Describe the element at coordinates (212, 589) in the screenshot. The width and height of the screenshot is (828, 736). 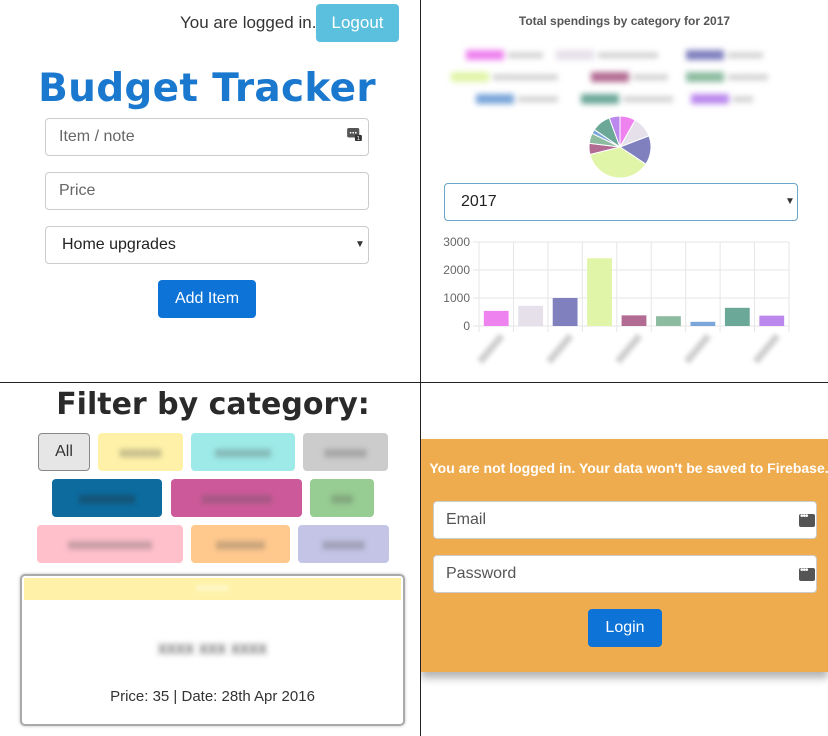
I see `item-card-header: xxxxxx` at that location.